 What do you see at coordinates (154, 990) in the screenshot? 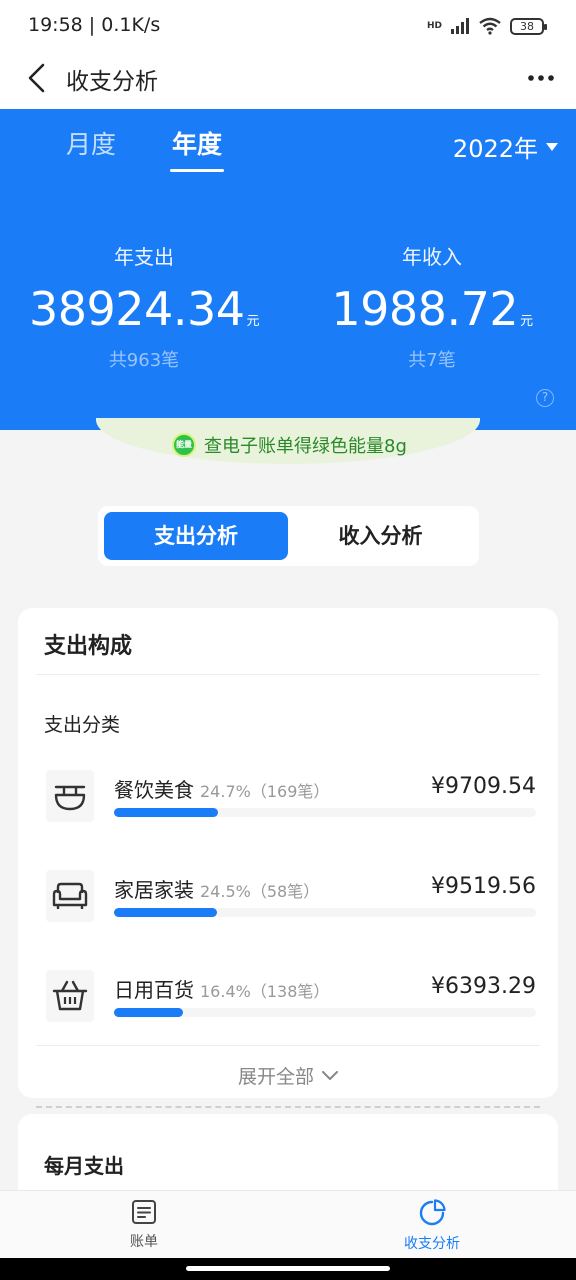
I see `category-name: 日用百货` at bounding box center [154, 990].